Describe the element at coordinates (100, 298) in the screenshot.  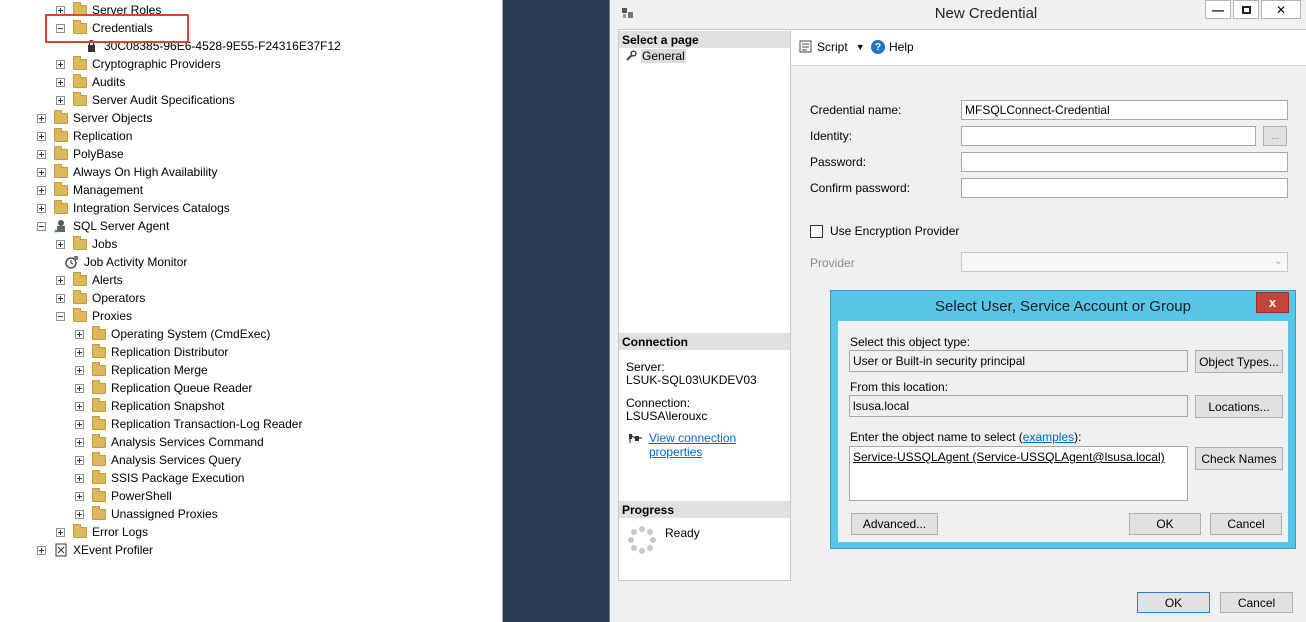
I see `tree-item: Operators` at that location.